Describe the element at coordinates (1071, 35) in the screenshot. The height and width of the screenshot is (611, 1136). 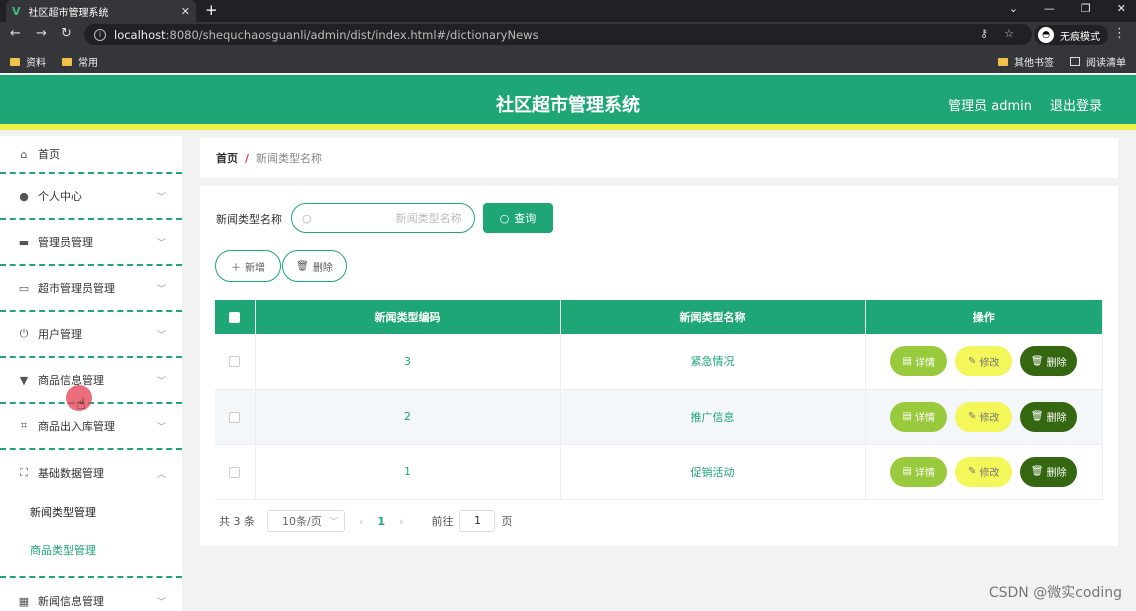
I see `incognito-badge: ◓ 无痕模式` at that location.